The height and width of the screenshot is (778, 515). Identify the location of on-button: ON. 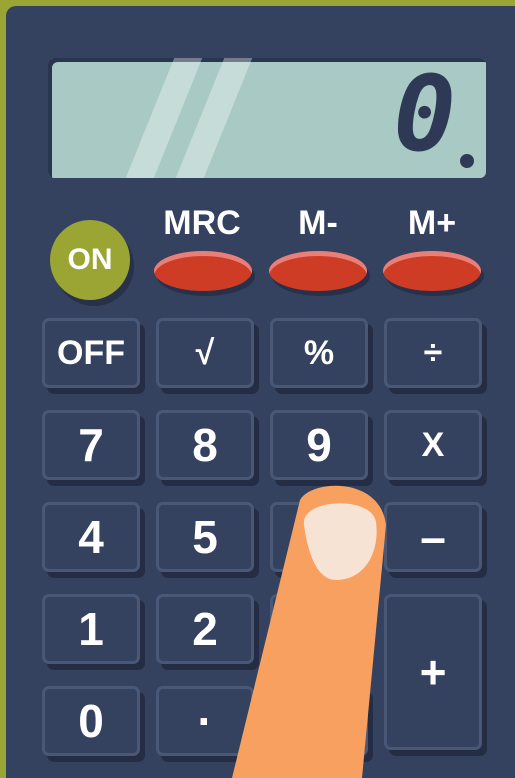
(90, 260).